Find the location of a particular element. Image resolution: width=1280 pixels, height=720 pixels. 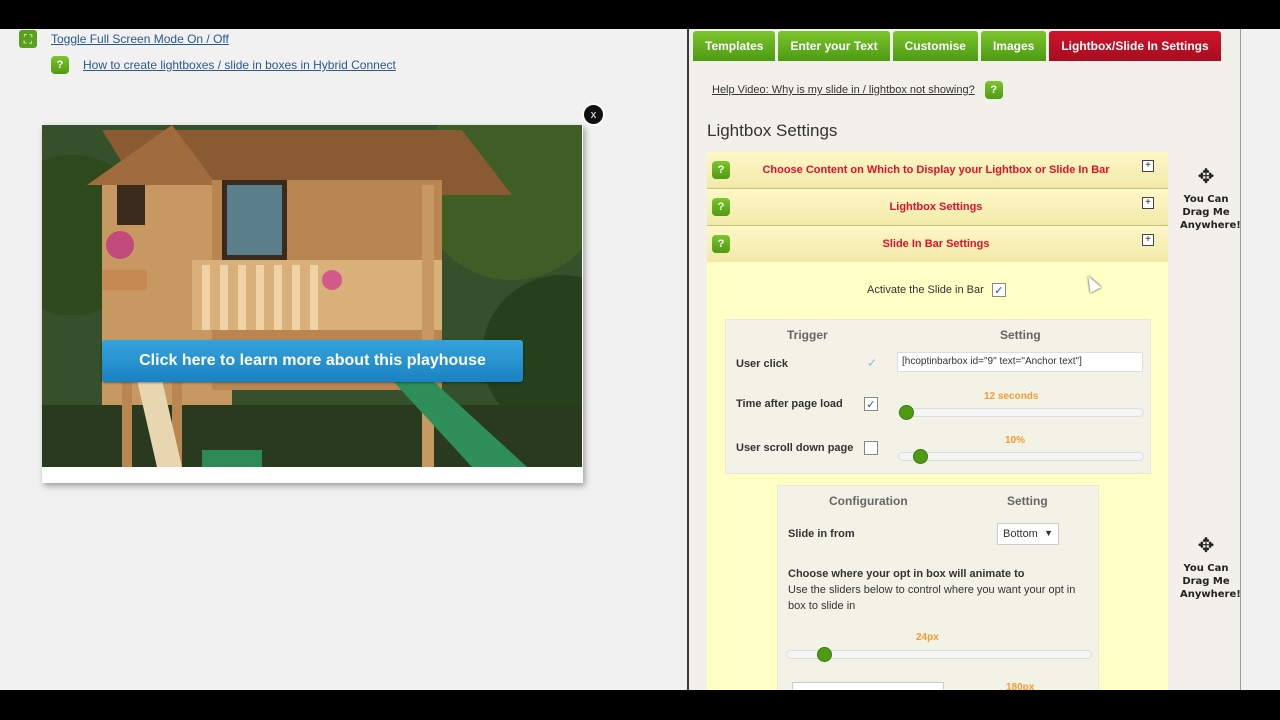

activate-label: Activate the Slide in Bar is located at coordinates (925, 290).